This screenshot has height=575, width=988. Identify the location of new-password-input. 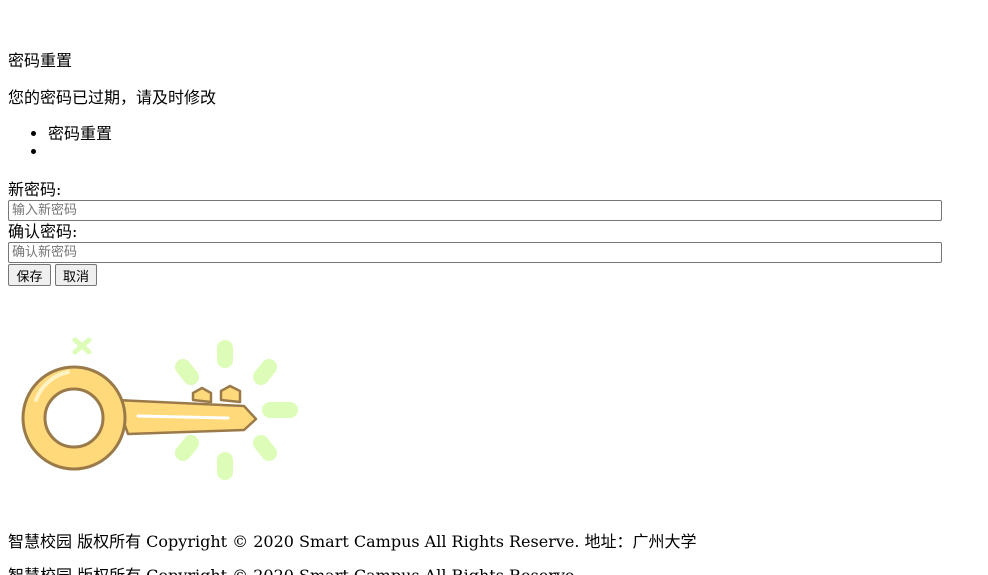
(475, 210).